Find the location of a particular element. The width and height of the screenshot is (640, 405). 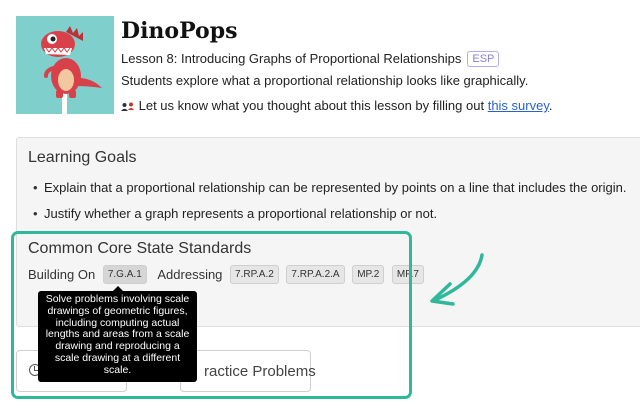

learning-goals-heading: Learning Goals is located at coordinates (82, 157).